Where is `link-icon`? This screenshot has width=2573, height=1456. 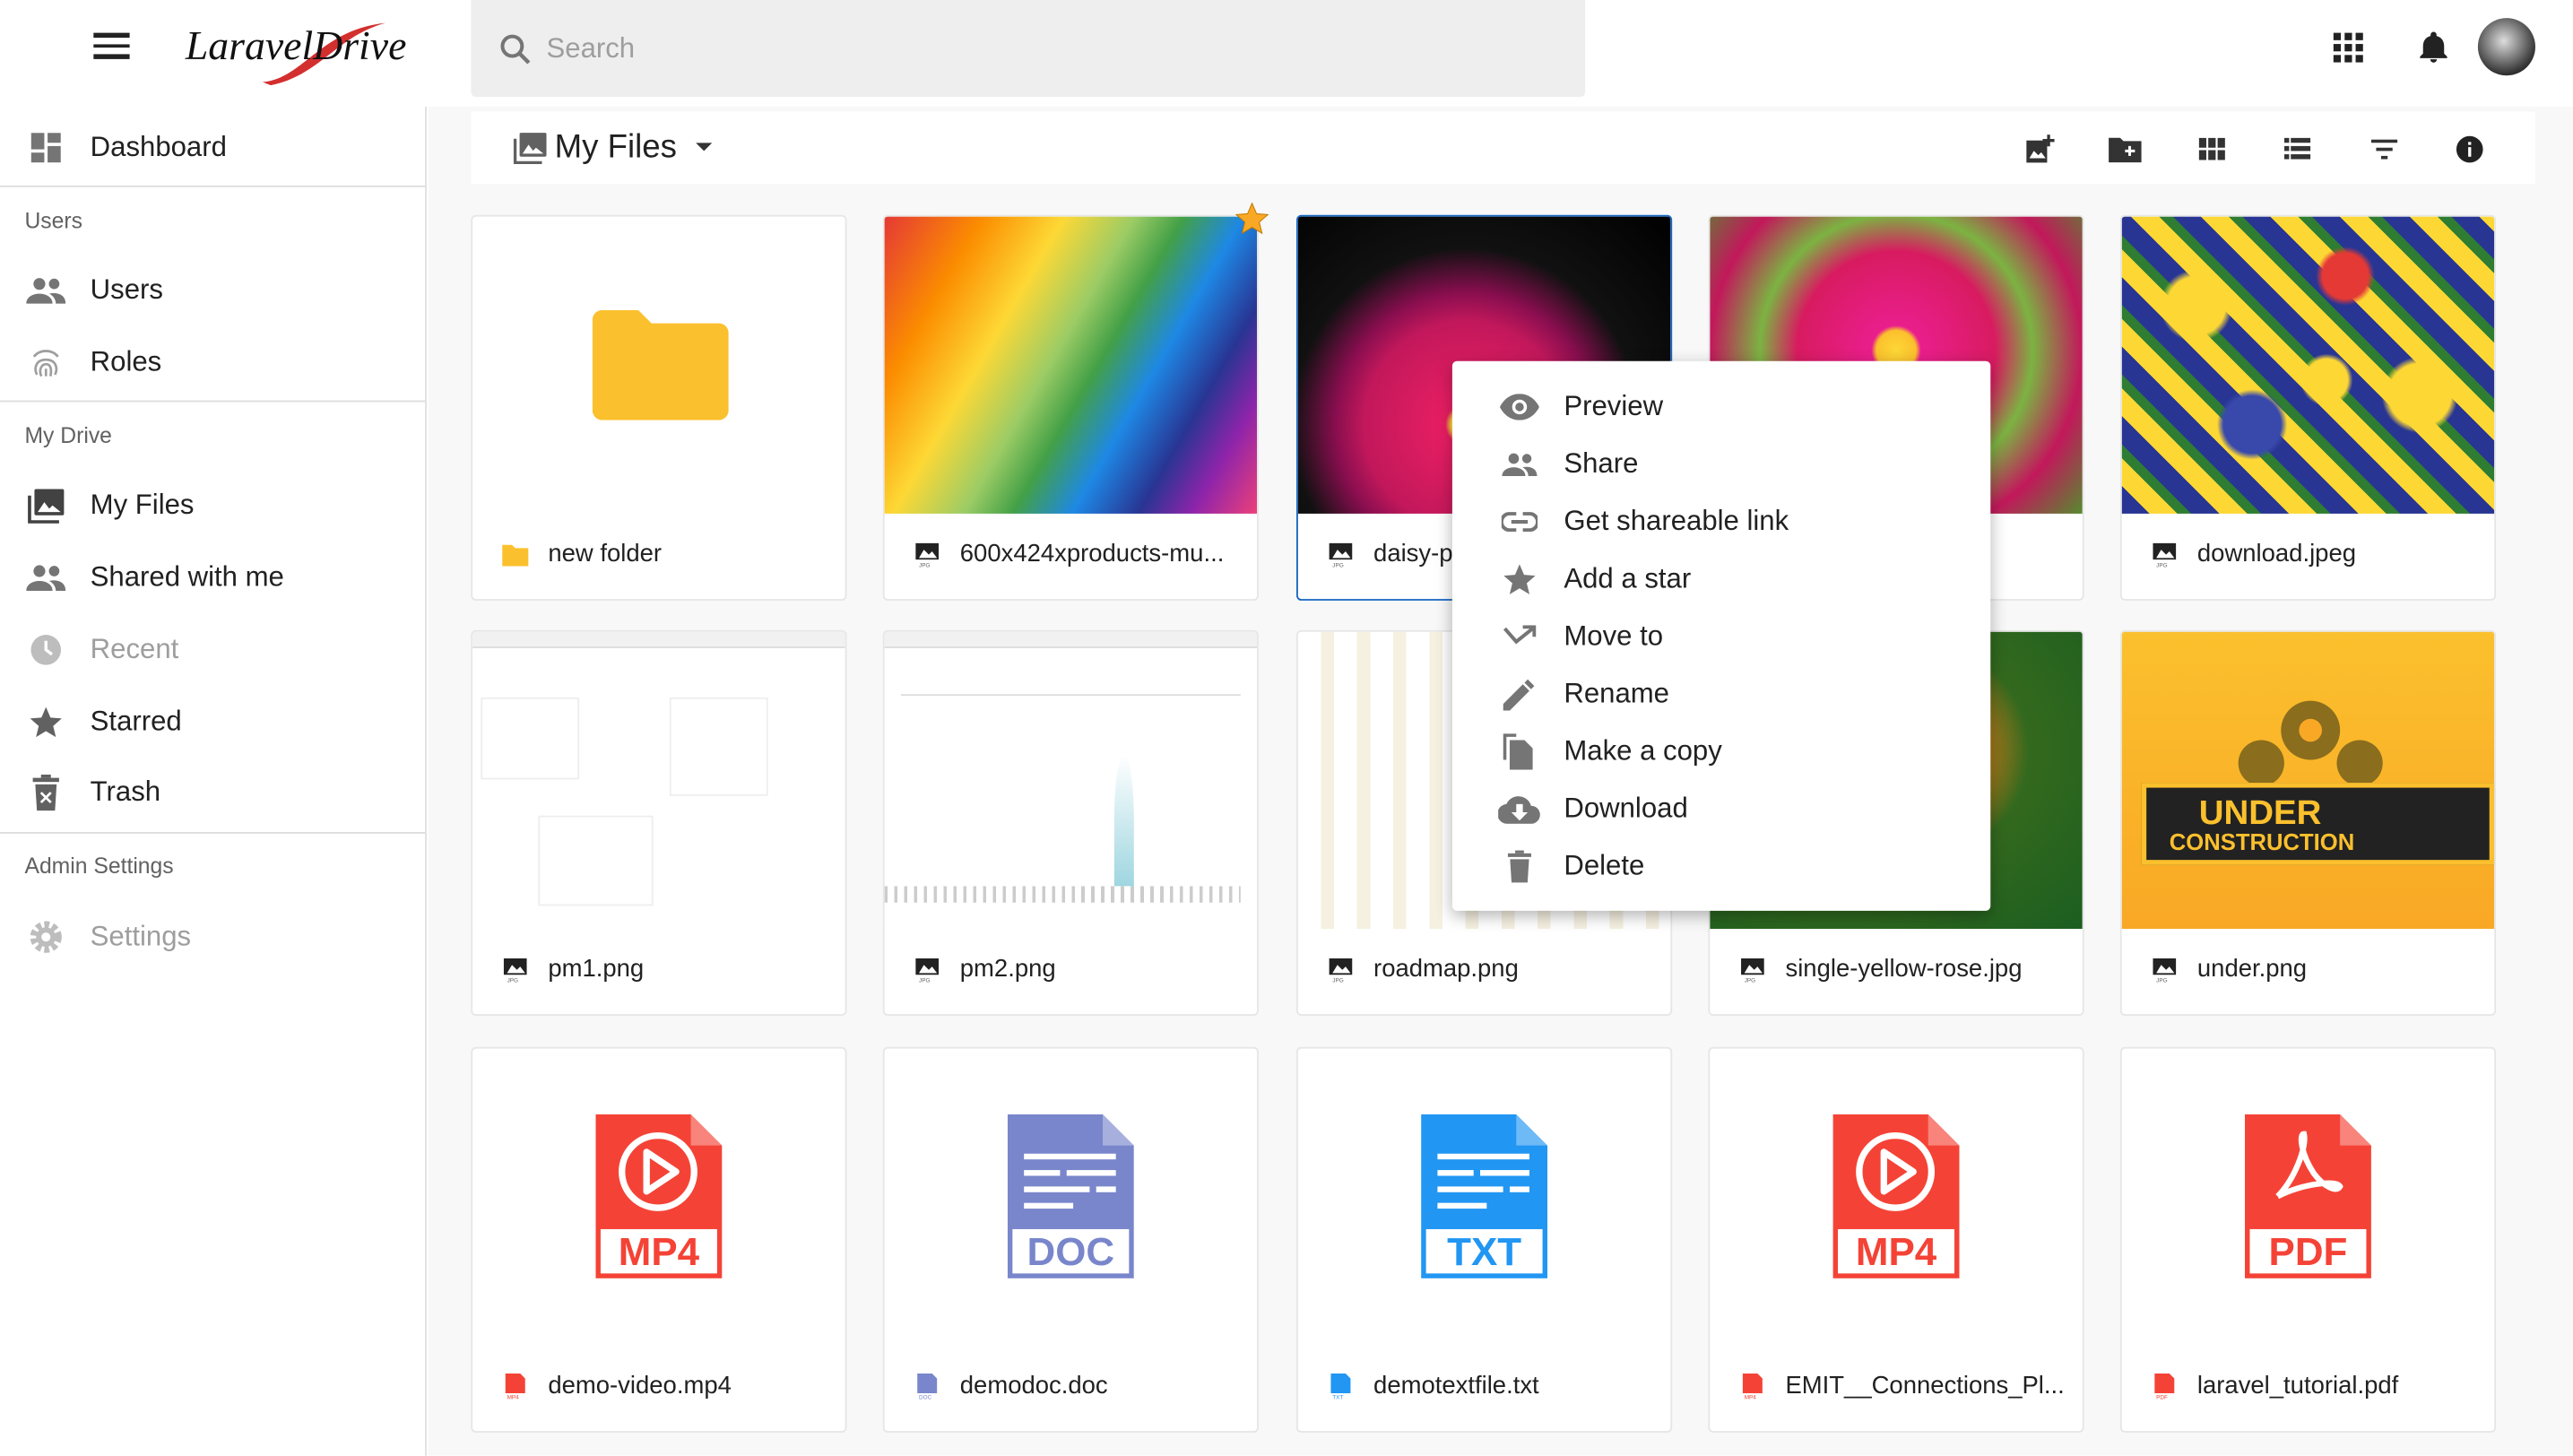
link-icon is located at coordinates (1519, 521).